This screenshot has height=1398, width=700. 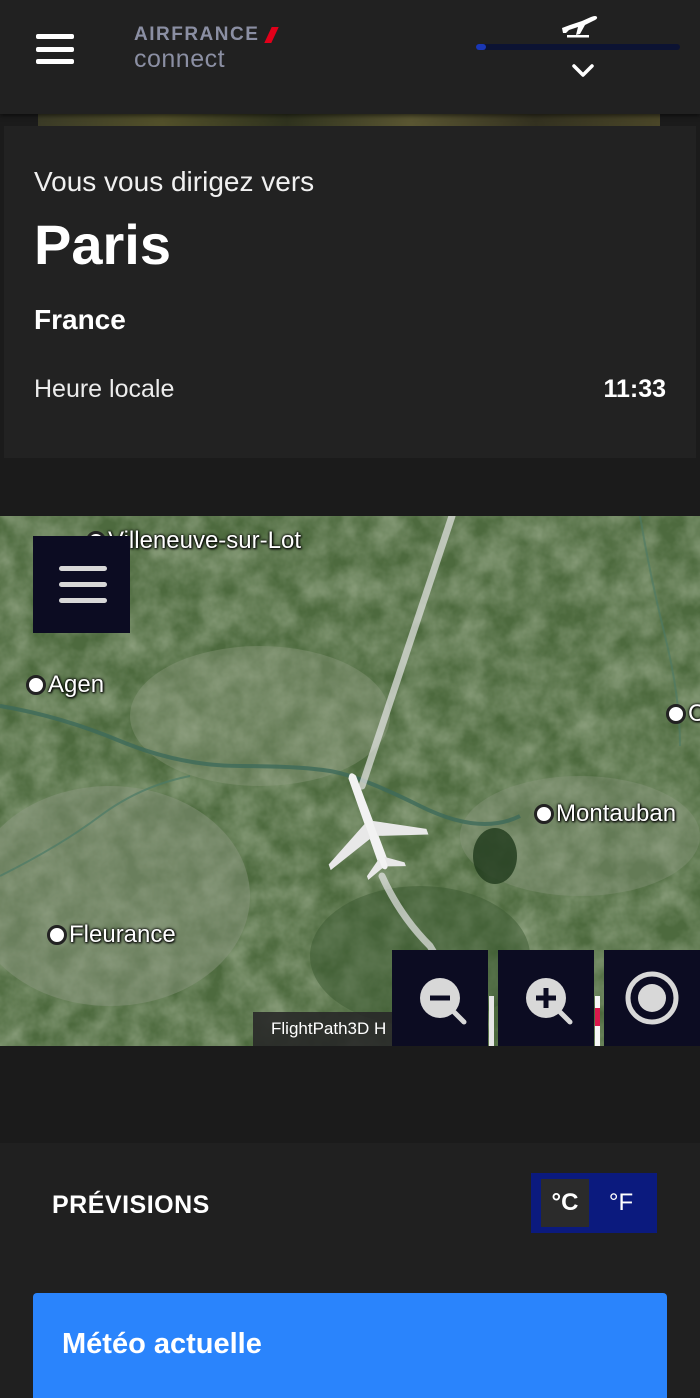 I want to click on locate-button, so click(x=652, y=998).